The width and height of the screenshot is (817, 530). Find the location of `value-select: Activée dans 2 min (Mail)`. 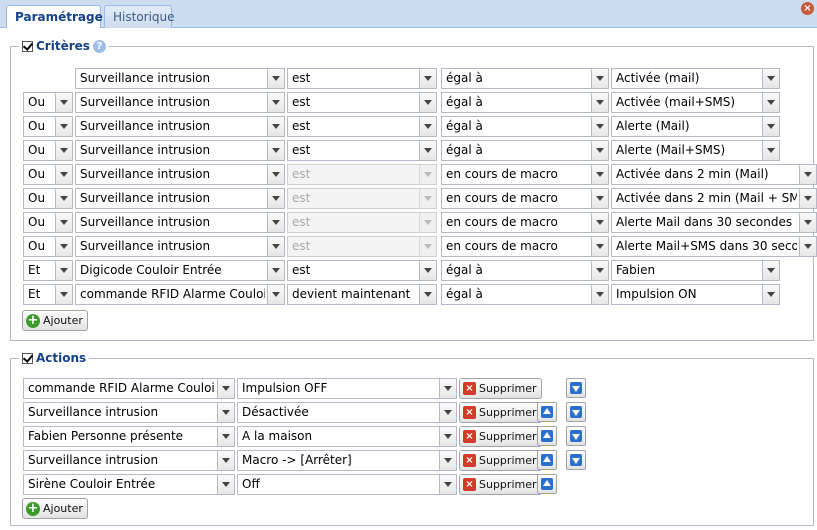

value-select: Activée dans 2 min (Mail) is located at coordinates (714, 174).